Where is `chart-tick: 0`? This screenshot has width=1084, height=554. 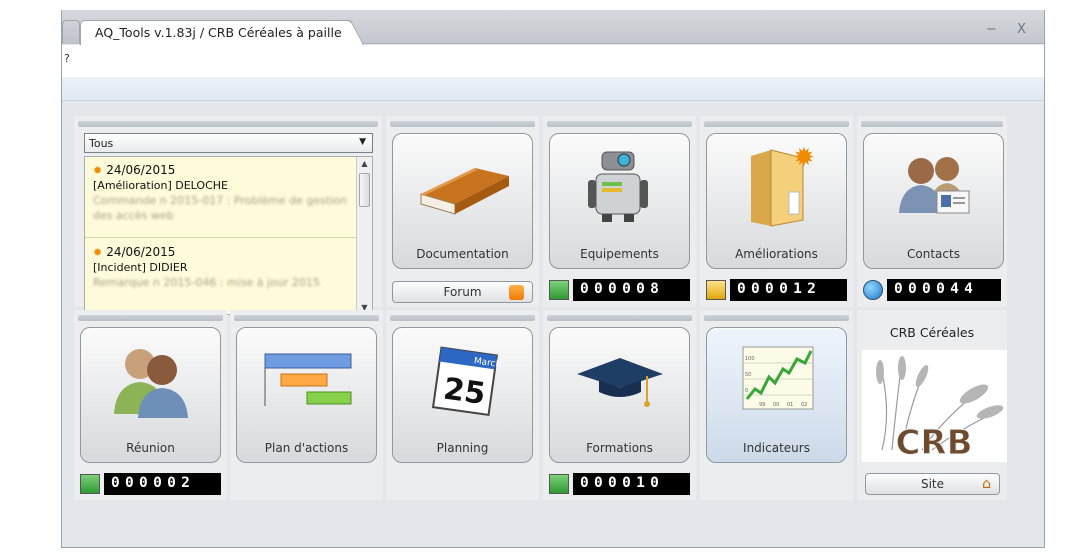
chart-tick: 0 is located at coordinates (746, 391).